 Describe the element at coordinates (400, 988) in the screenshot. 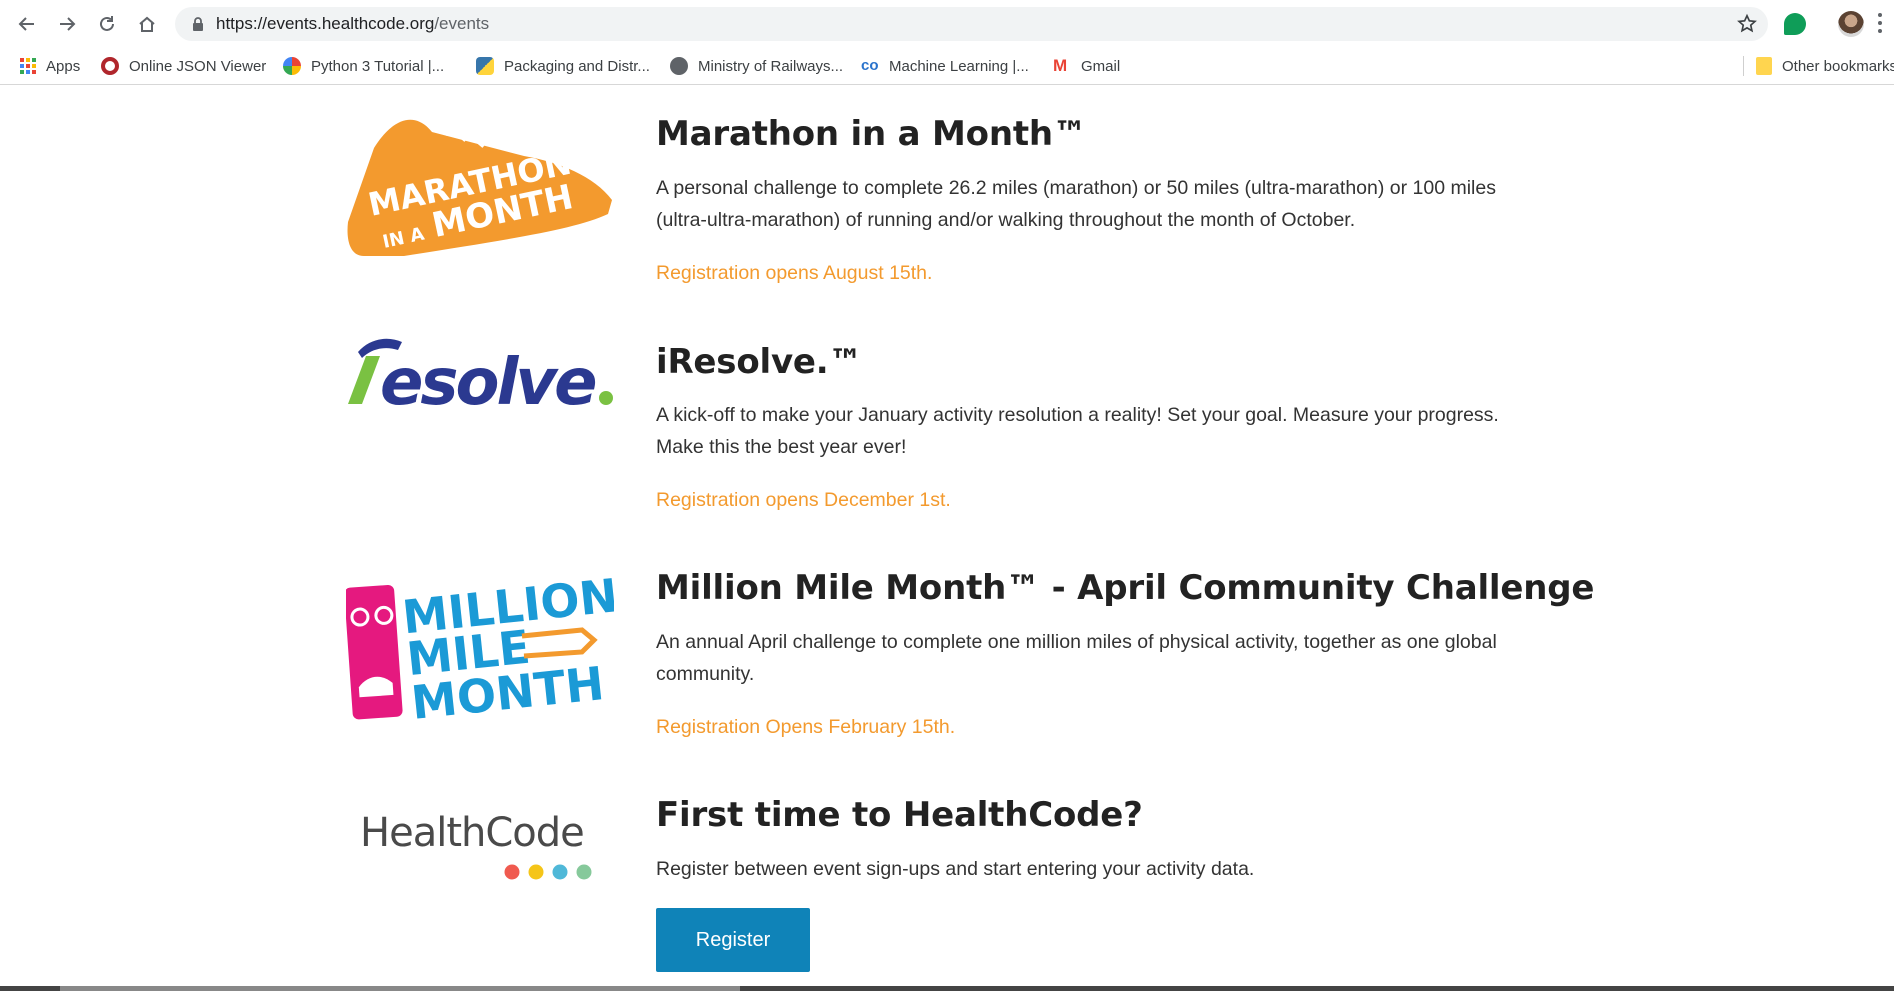

I see `scrollbar-thumb` at that location.